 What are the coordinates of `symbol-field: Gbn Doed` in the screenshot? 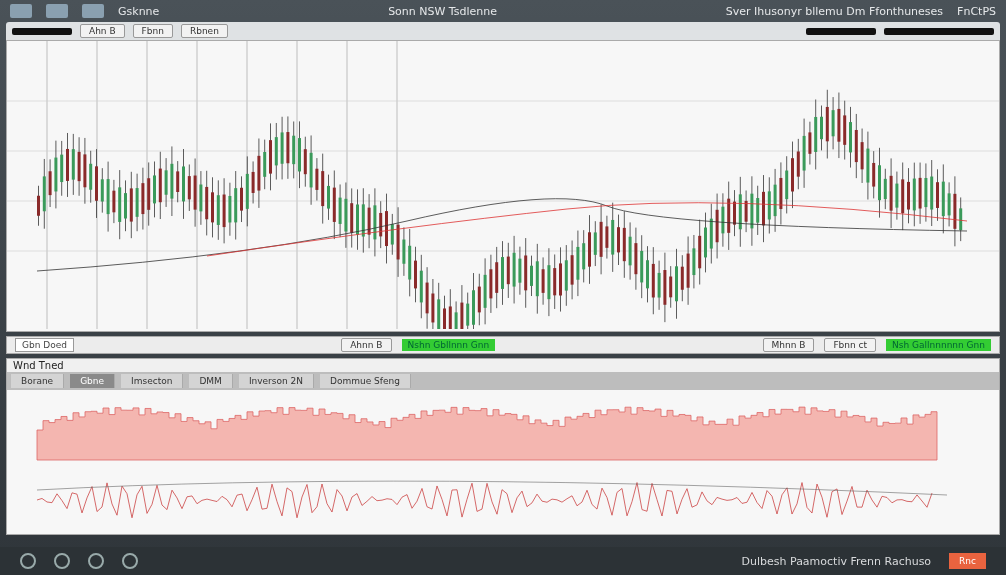 It's located at (44, 345).